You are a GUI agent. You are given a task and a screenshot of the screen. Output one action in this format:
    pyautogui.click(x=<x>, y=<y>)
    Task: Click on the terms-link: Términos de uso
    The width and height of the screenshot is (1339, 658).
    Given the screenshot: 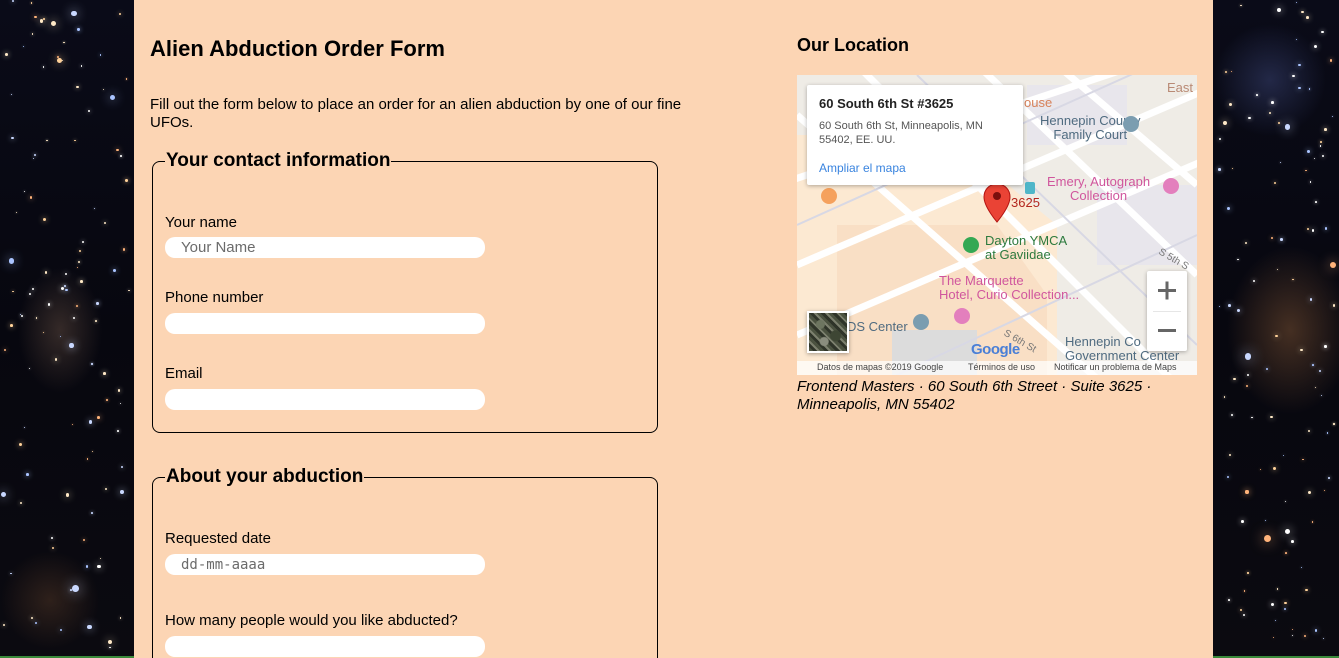 What is the action you would take?
    pyautogui.click(x=1001, y=367)
    